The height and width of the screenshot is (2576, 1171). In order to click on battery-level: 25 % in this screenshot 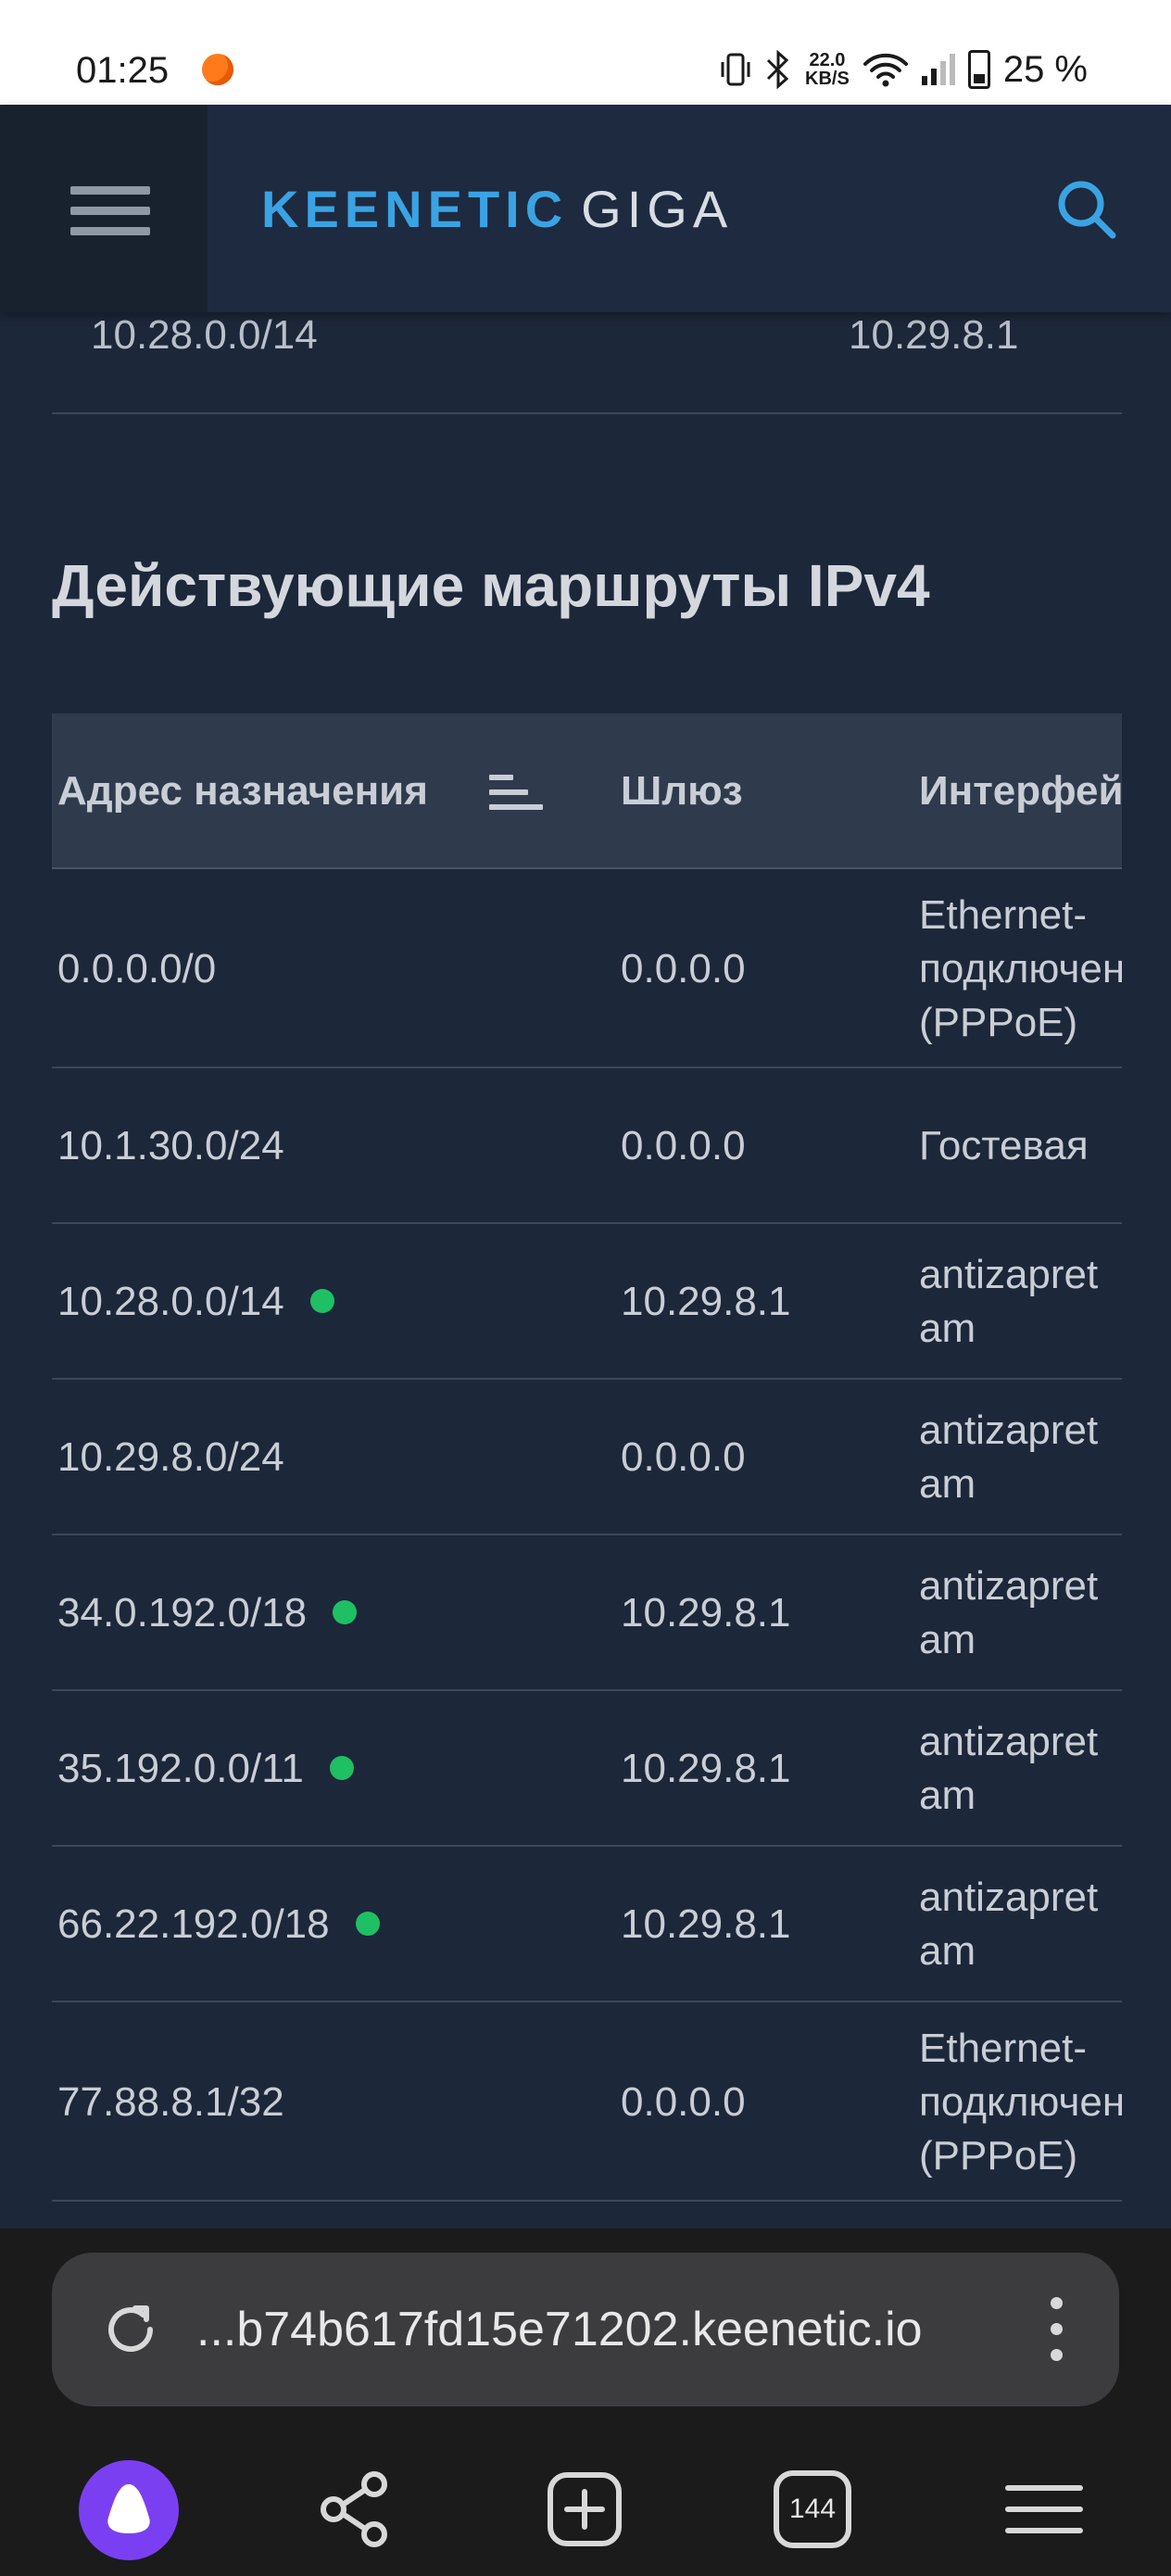, I will do `click(1045, 69)`.